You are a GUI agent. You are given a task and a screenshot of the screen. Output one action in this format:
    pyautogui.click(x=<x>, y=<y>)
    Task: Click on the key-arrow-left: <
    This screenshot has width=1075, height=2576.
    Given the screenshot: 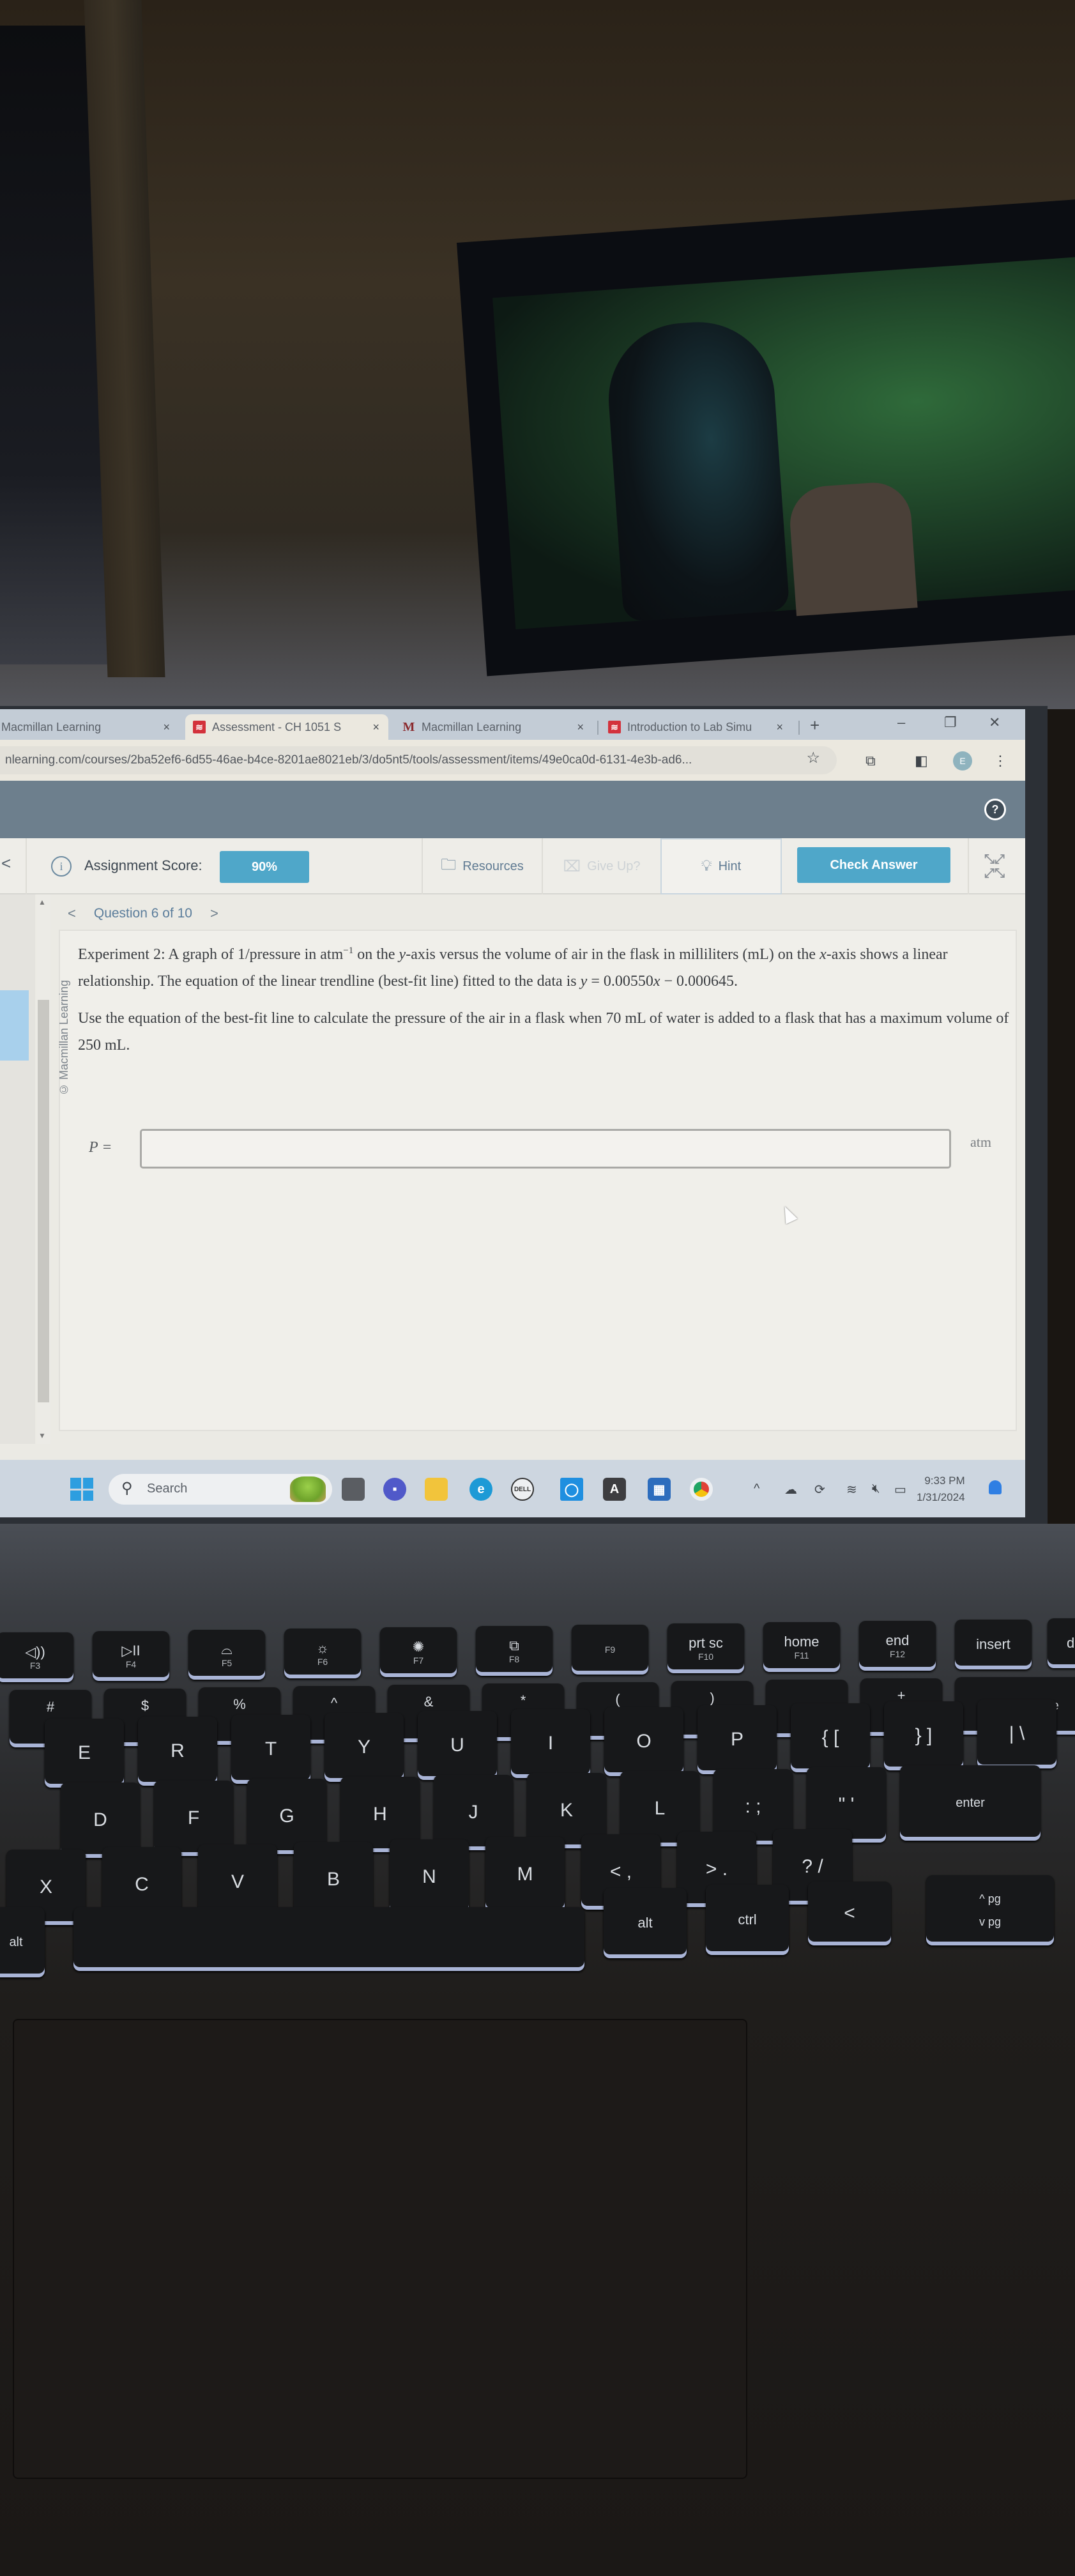 What is the action you would take?
    pyautogui.click(x=849, y=1913)
    